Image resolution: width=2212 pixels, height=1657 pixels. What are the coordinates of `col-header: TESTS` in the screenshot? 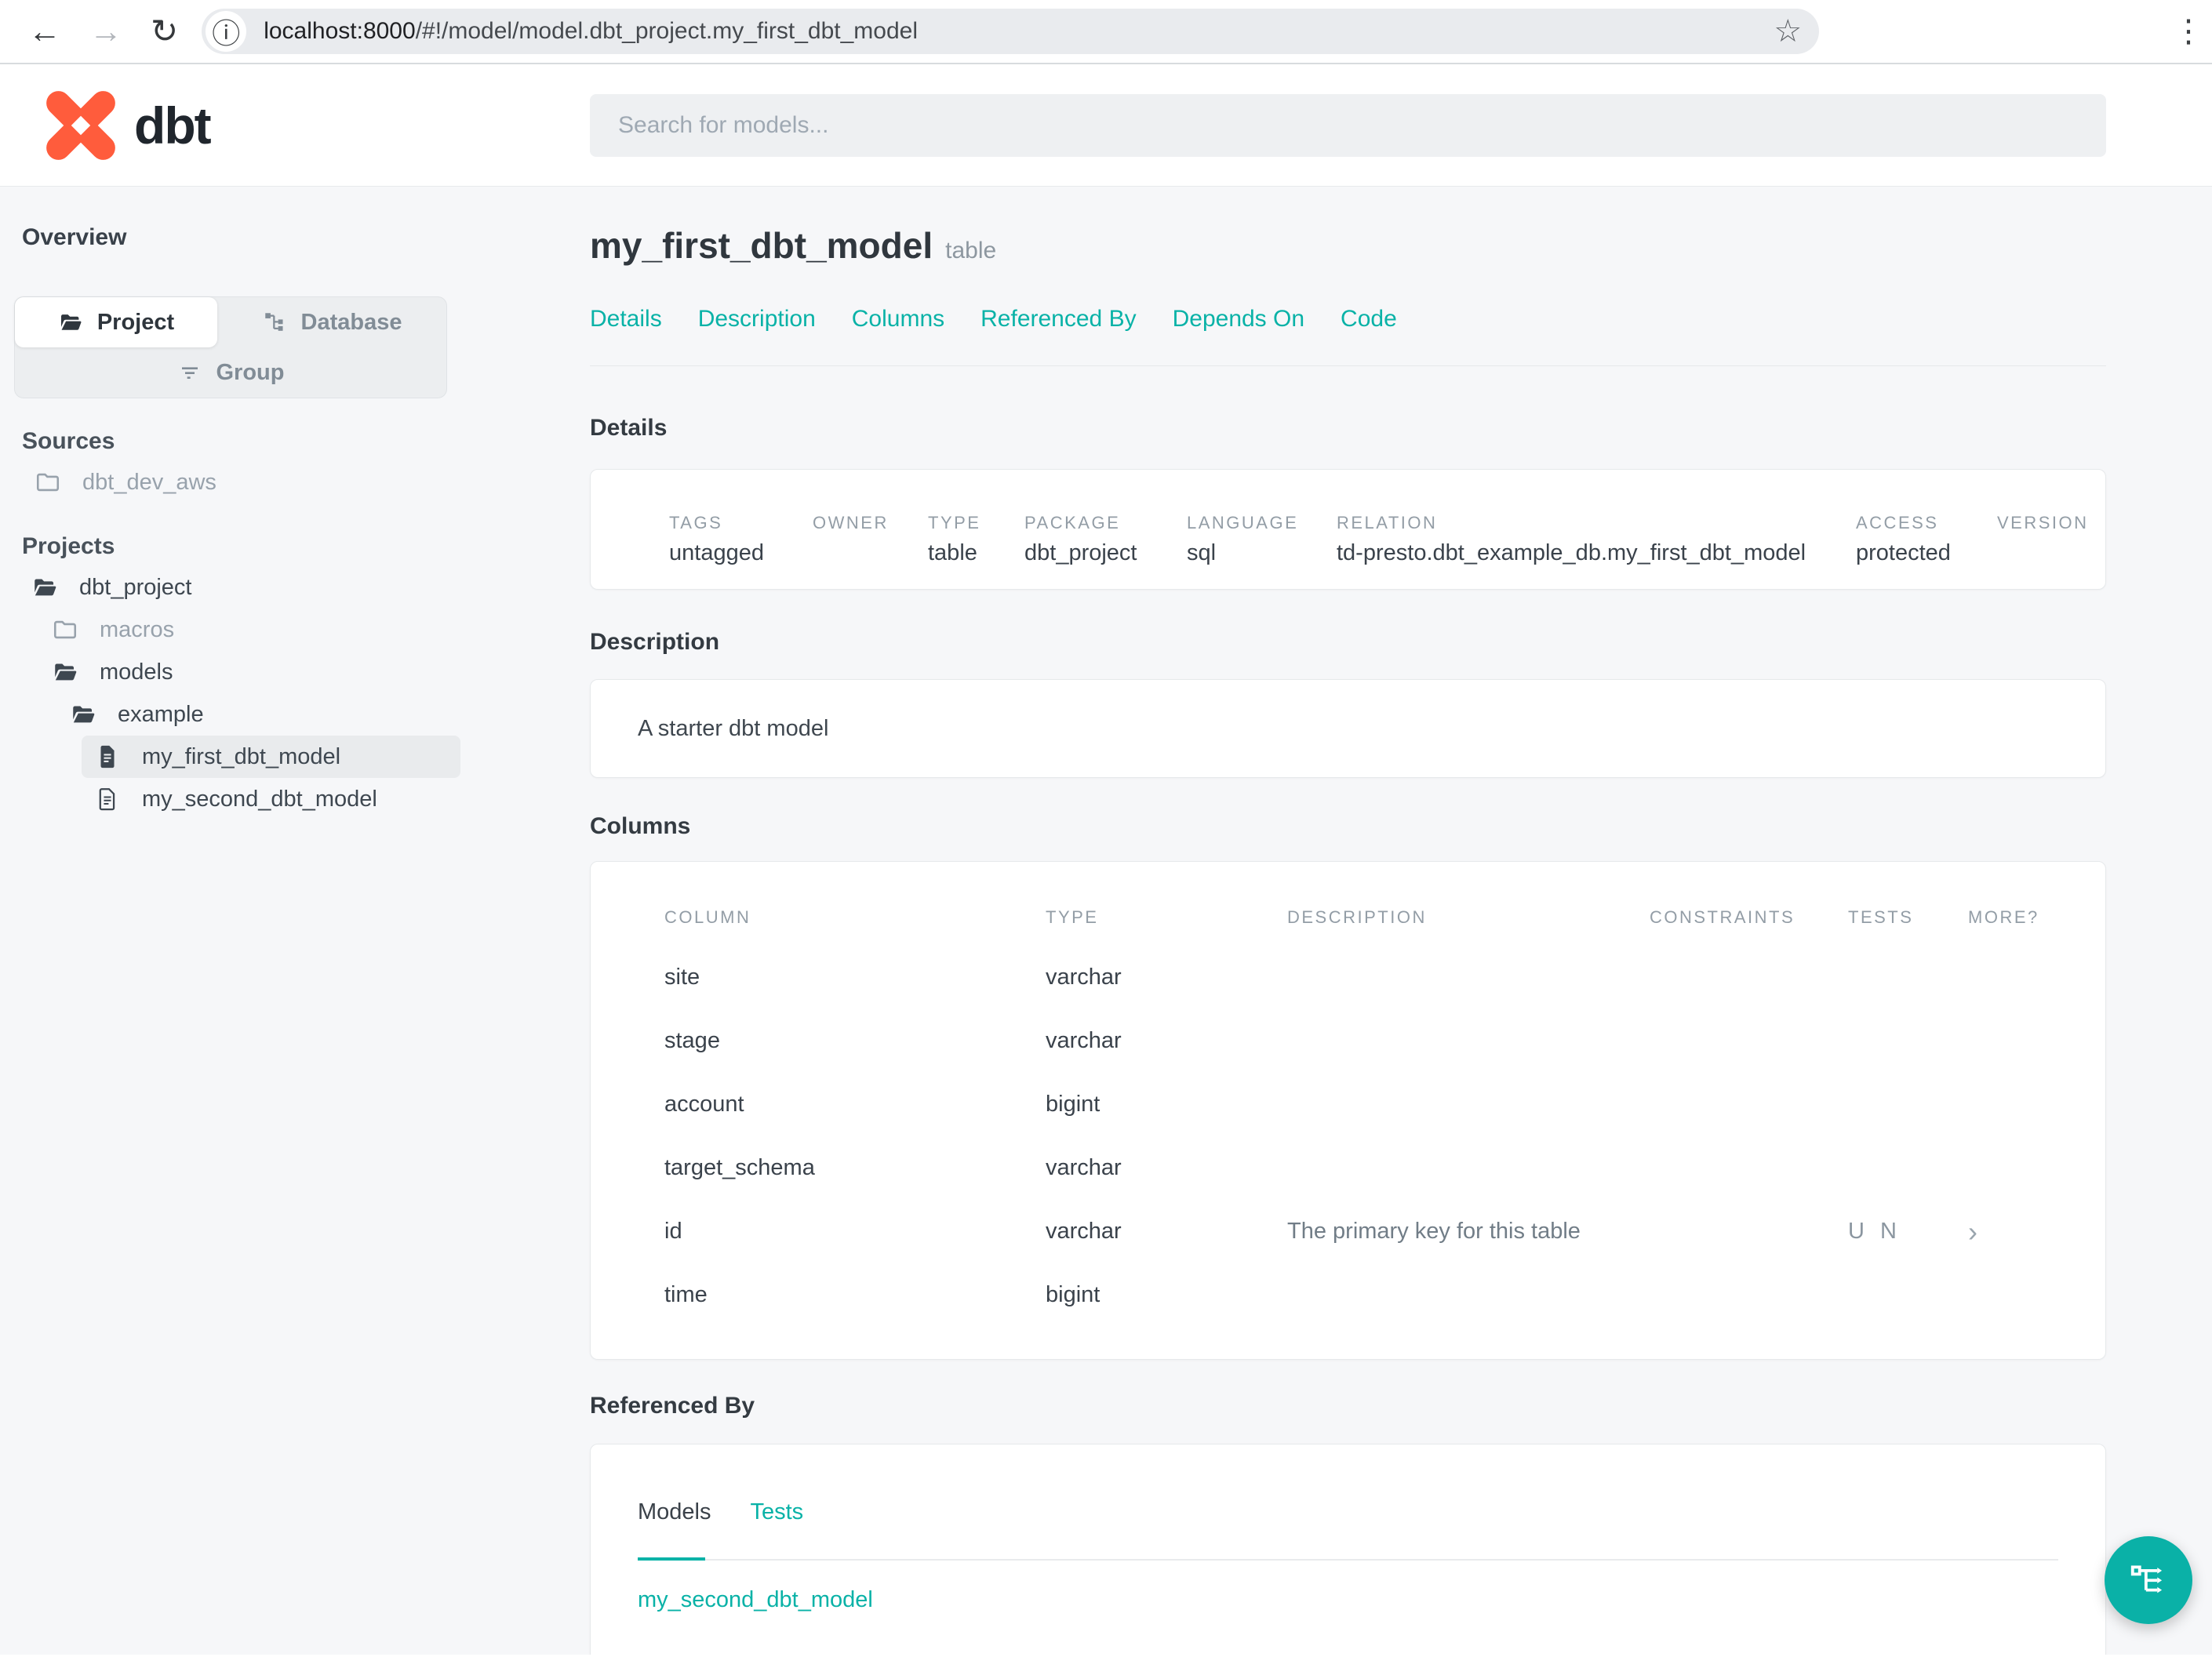 It's located at (1881, 917).